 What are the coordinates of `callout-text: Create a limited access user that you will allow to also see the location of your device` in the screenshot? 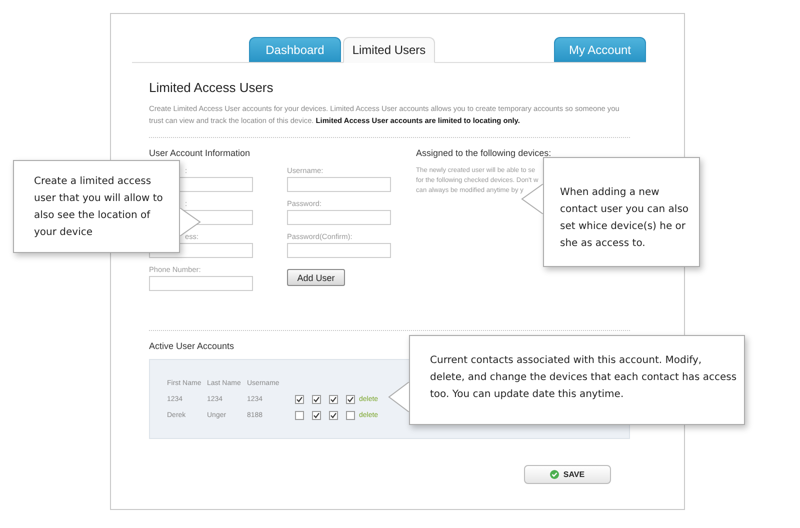 It's located at (99, 207).